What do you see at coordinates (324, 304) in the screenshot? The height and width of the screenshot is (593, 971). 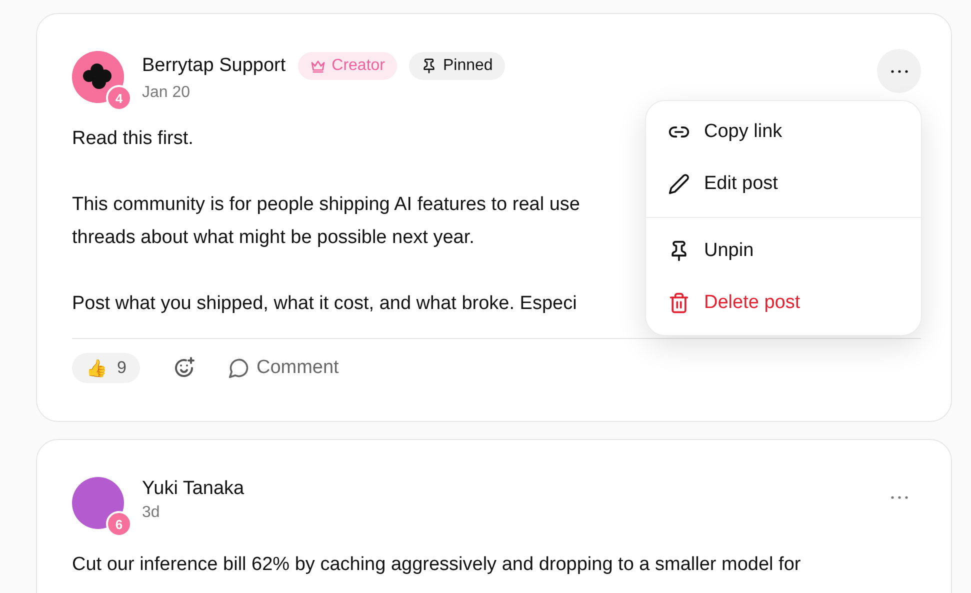 I see `post-text: Post what you shipped, what it cost, and what broke. Especi` at bounding box center [324, 304].